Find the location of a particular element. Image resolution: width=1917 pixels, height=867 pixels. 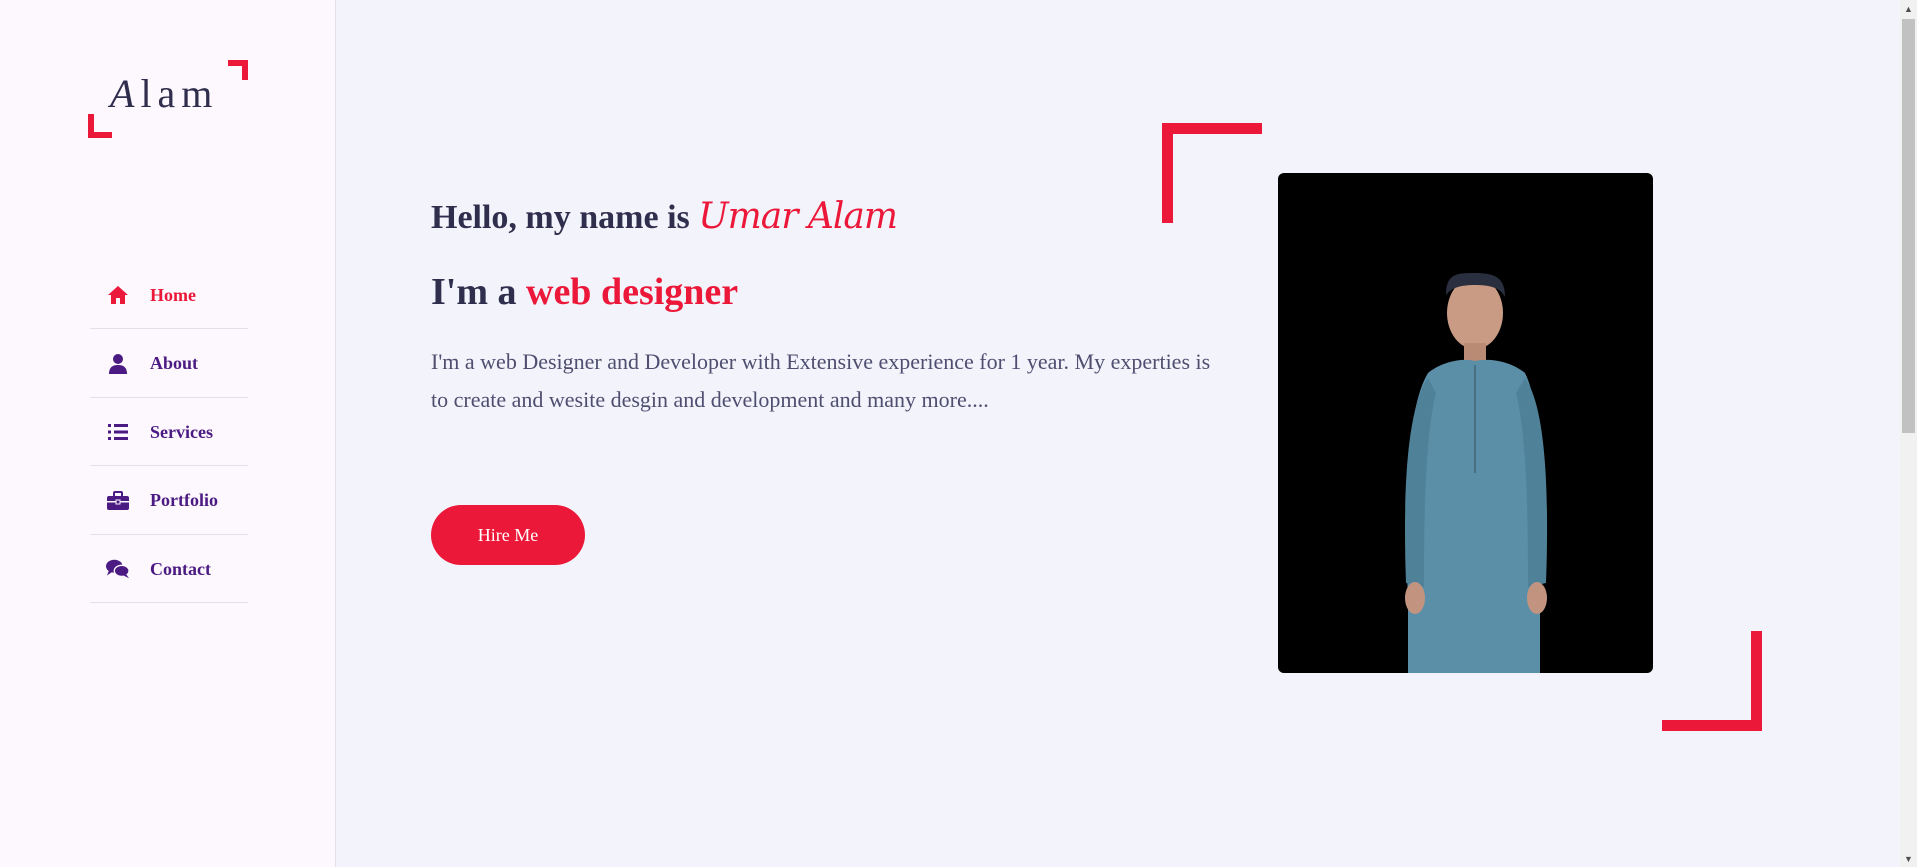

main-nav: Home About Services Portfolio Contact is located at coordinates (169, 433).